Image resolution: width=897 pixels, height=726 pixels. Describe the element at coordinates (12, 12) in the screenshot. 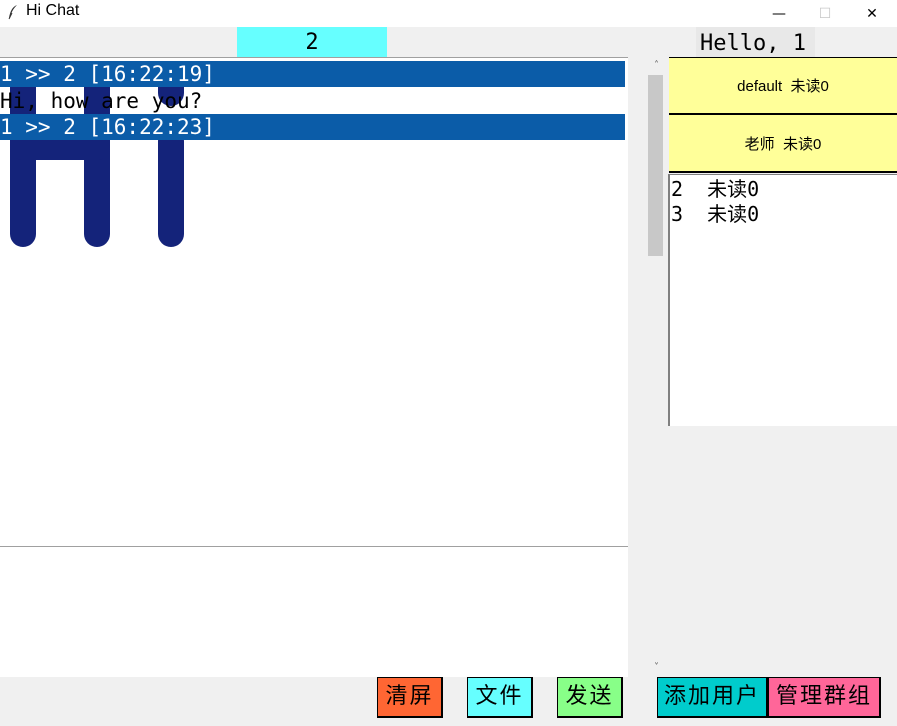

I see `feather-icon` at that location.